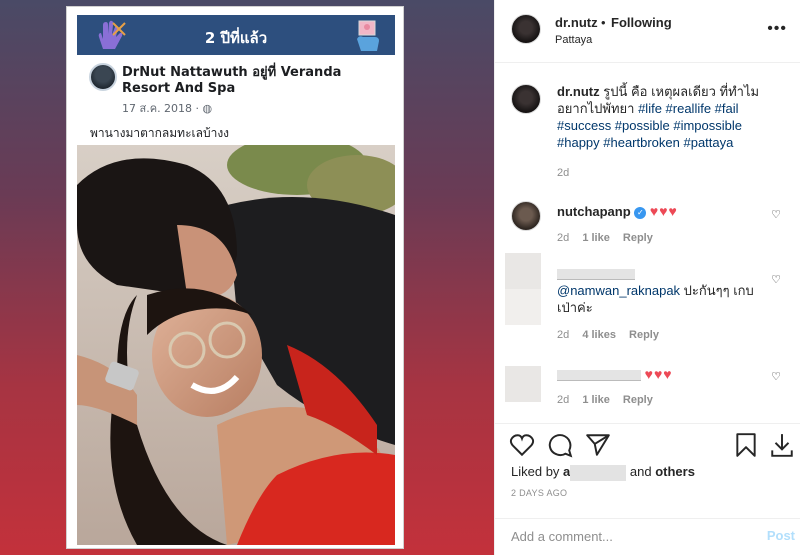 The height and width of the screenshot is (556, 800). What do you see at coordinates (207, 108) in the screenshot?
I see `globe-icon: ◍` at bounding box center [207, 108].